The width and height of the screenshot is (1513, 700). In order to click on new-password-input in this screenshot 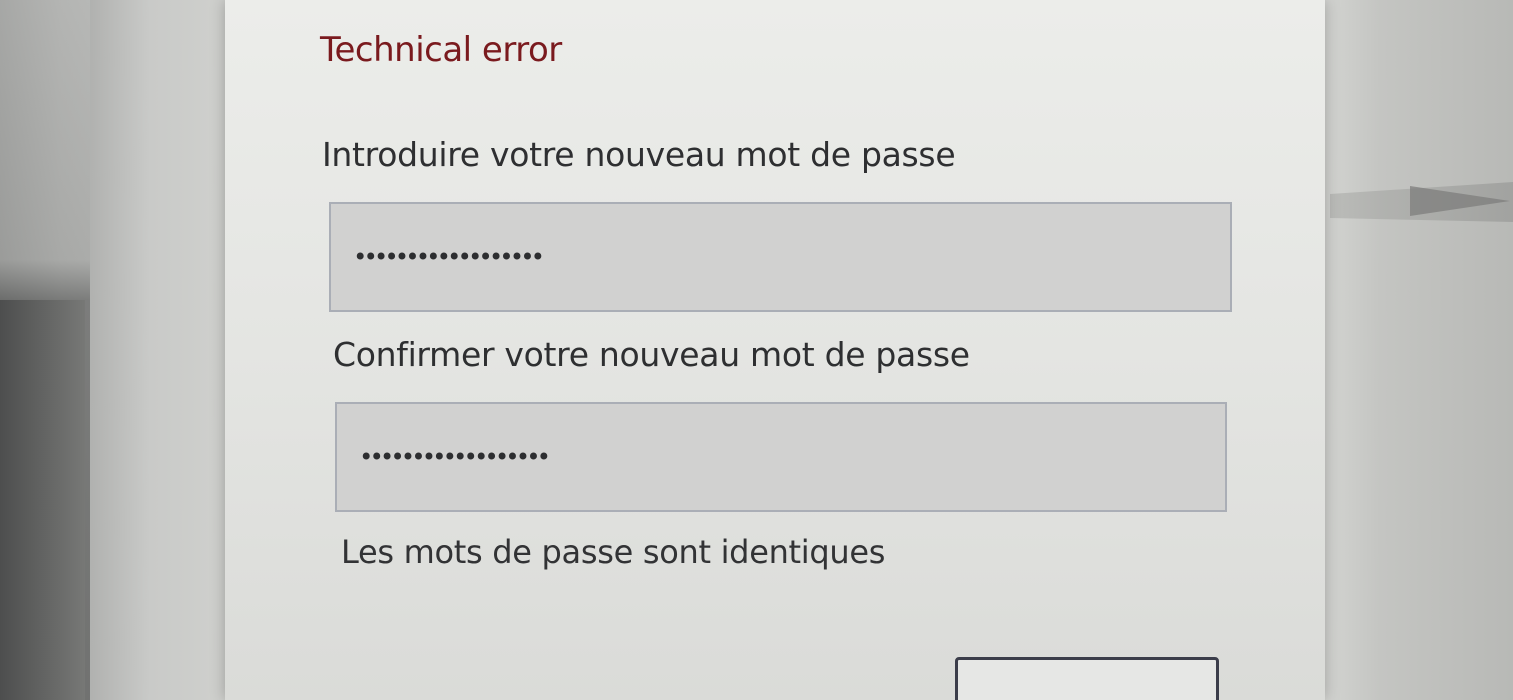, I will do `click(780, 257)`.